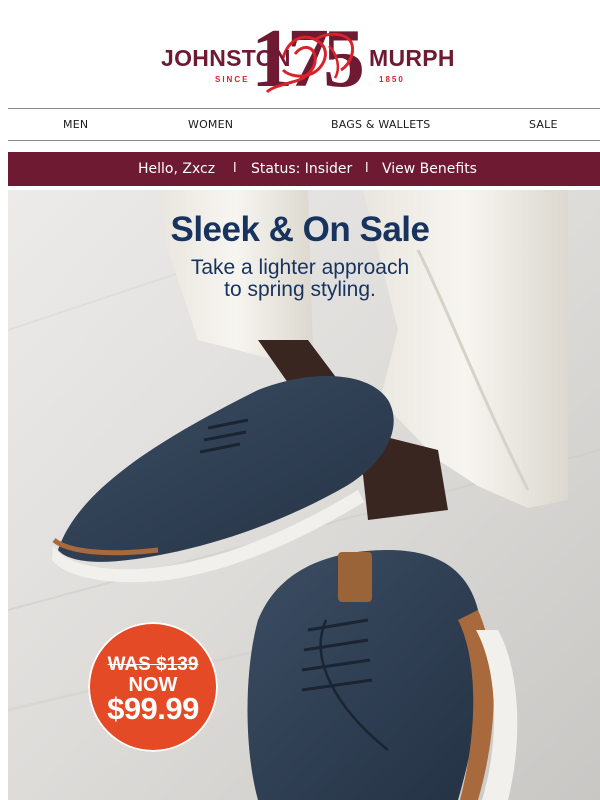  I want to click on brand-logo: 175 JOHNSTON MURPHY SINCE 1850, so click(305, 56).